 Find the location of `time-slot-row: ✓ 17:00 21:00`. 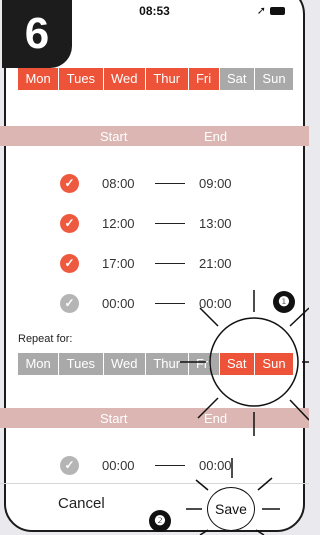

time-slot-row: ✓ 17:00 21:00 is located at coordinates (175, 263).